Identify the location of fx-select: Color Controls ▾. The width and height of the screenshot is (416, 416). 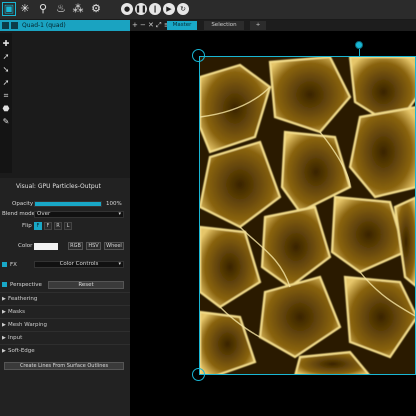
(79, 264).